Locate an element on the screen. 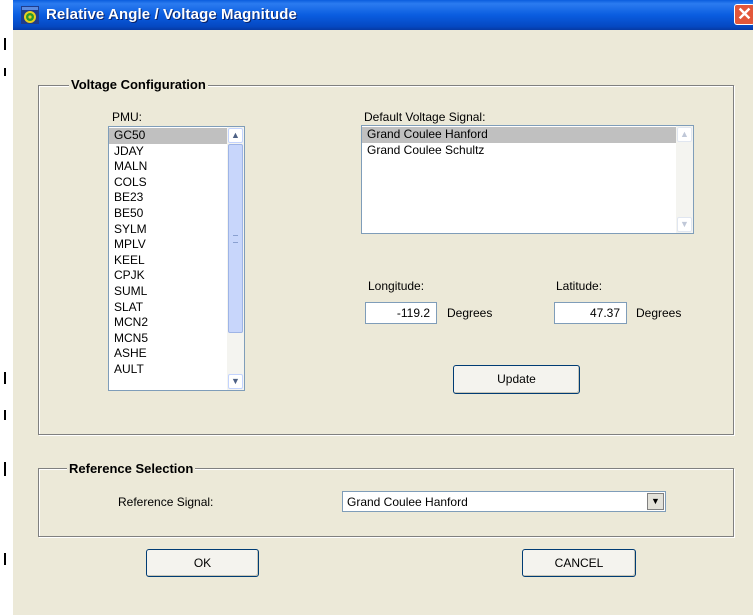 Image resolution: width=753 pixels, height=615 pixels. reference-selection-legend: Reference Selection is located at coordinates (131, 468).